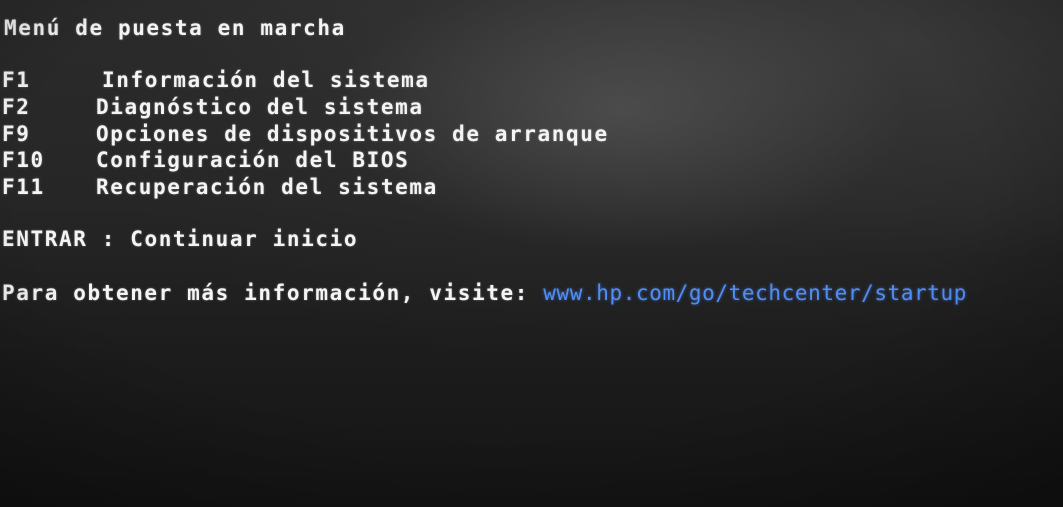 The width and height of the screenshot is (1063, 507). I want to click on hp-startup-link: www.hp.com/go/techcenter/startup, so click(755, 293).